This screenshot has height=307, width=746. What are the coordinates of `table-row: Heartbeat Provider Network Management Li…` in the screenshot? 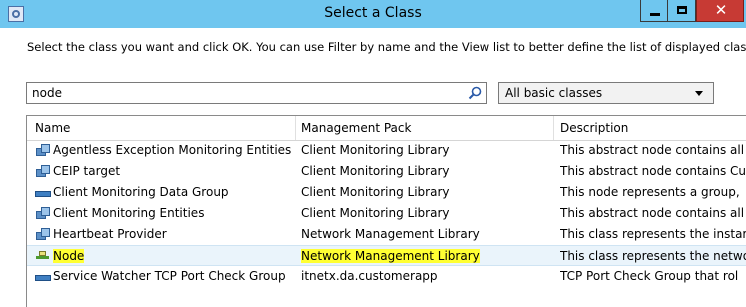 It's located at (386, 234).